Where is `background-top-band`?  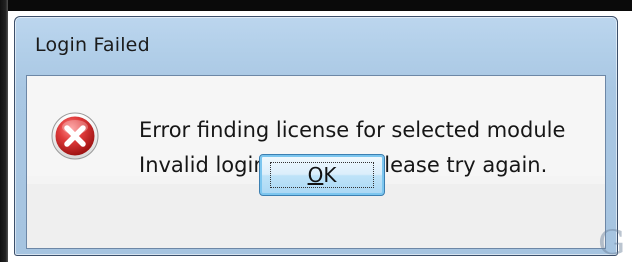 background-top-band is located at coordinates (316, 5).